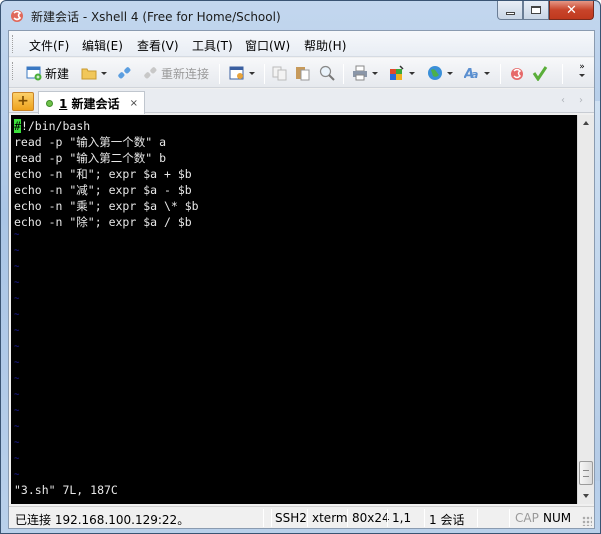 The image size is (601, 534). I want to click on connect-button, so click(124, 73).